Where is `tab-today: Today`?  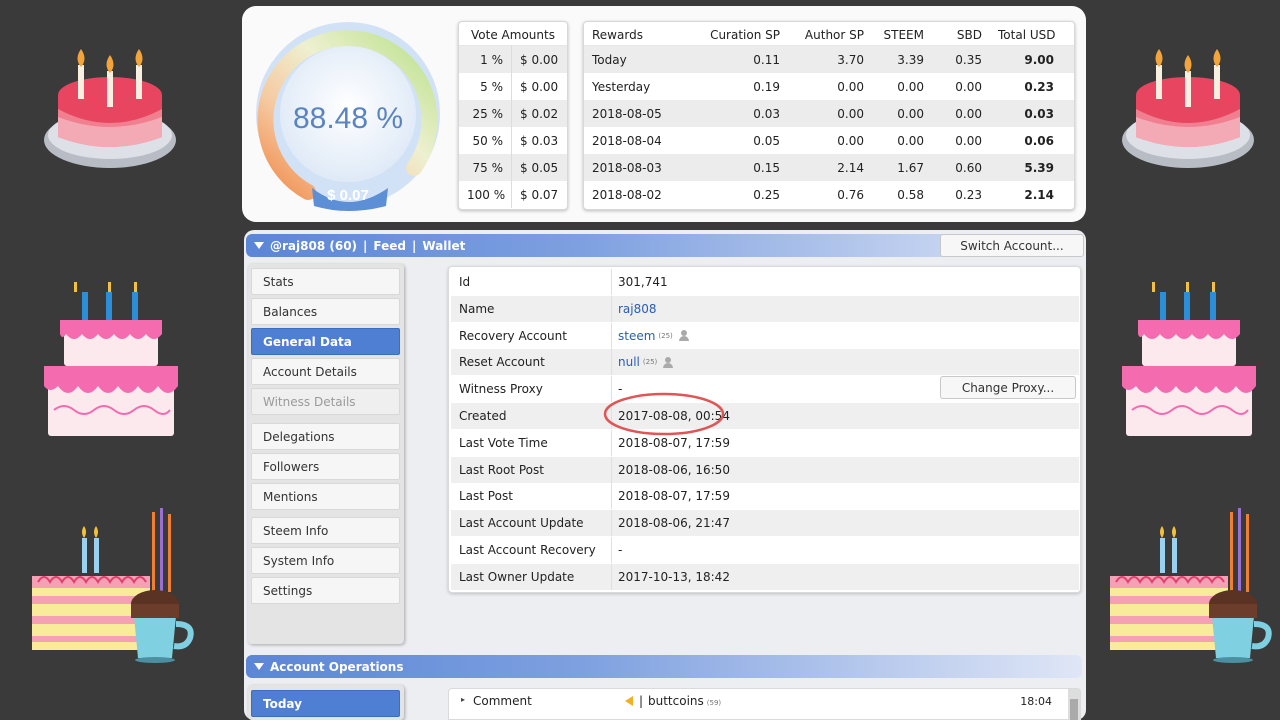
tab-today: Today is located at coordinates (325, 703).